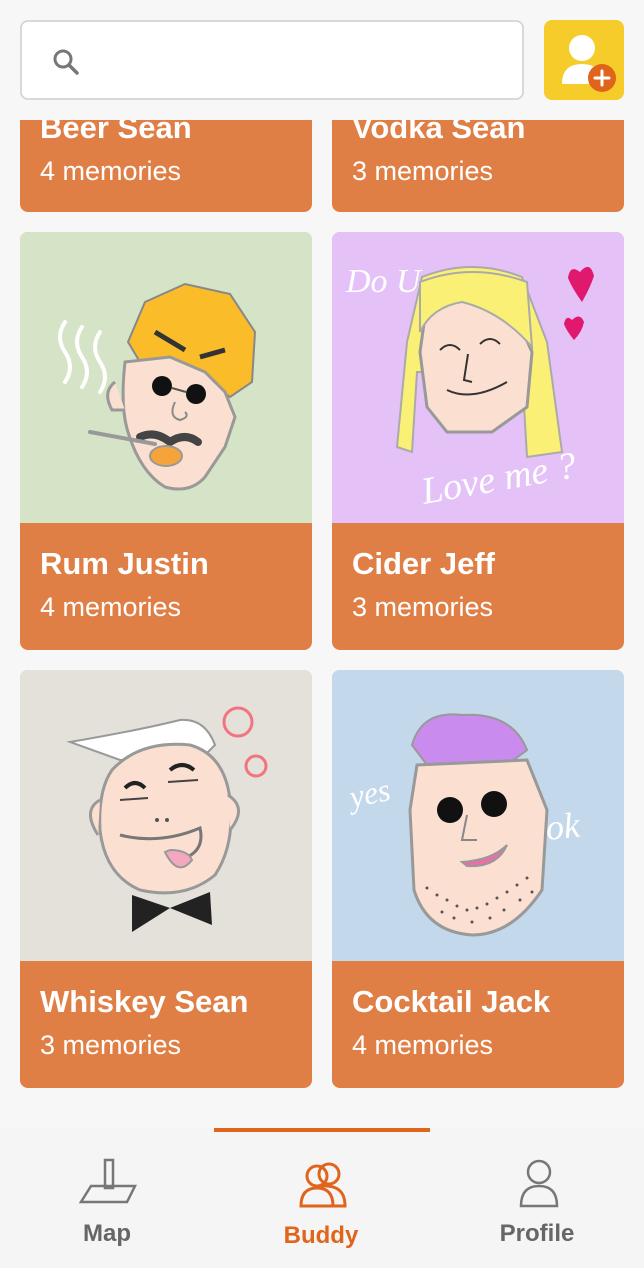 The height and width of the screenshot is (1268, 644). I want to click on tab-label: Buddy, so click(321, 1235).